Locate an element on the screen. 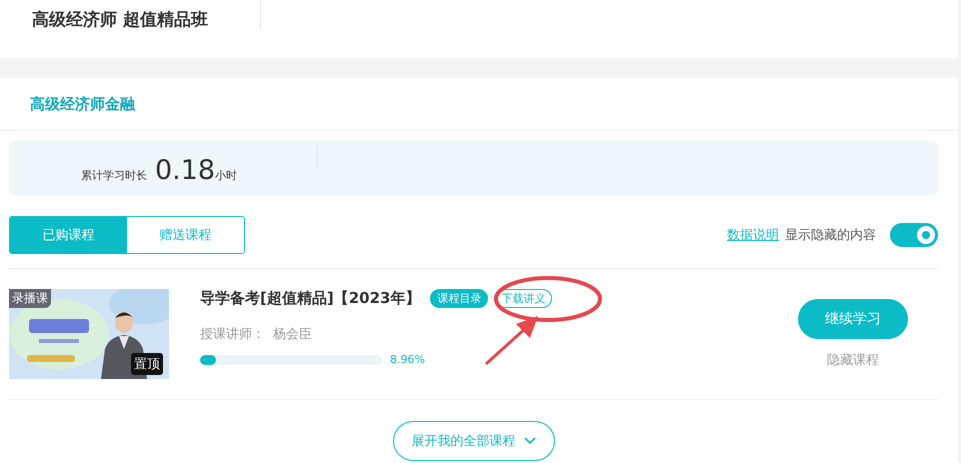 Image resolution: width=961 pixels, height=463 pixels. tab: 已购课程 is located at coordinates (68, 235).